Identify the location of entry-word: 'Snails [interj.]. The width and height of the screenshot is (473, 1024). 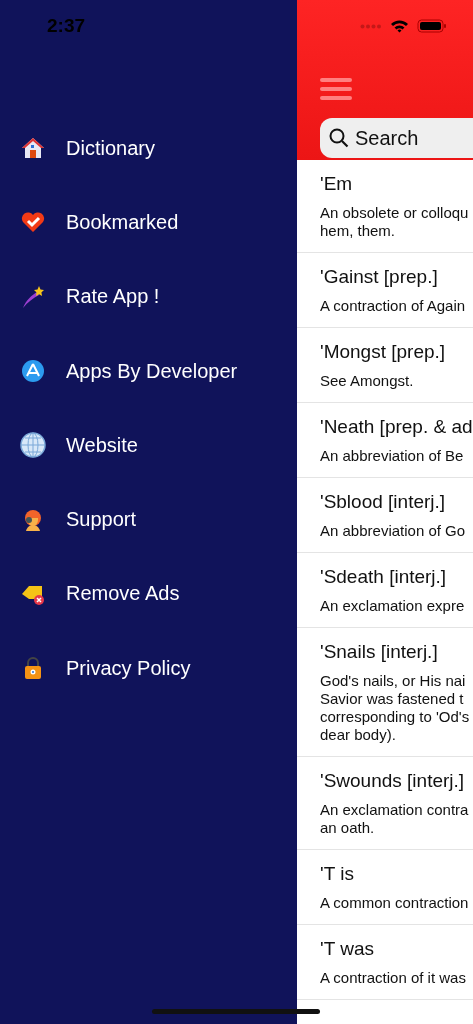
(396, 652).